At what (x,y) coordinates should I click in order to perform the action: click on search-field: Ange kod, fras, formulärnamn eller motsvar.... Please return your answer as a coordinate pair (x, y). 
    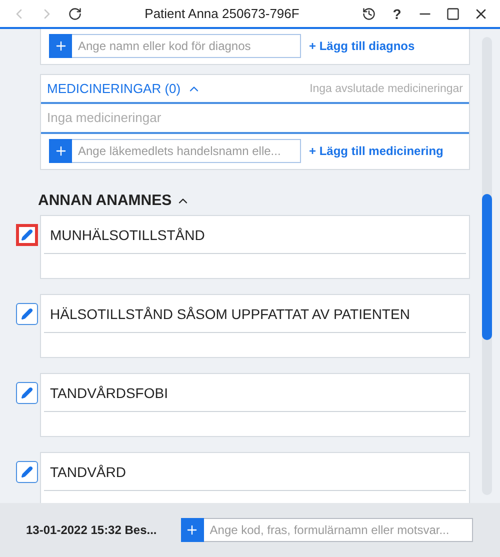
    Looking at the image, I should click on (338, 530).